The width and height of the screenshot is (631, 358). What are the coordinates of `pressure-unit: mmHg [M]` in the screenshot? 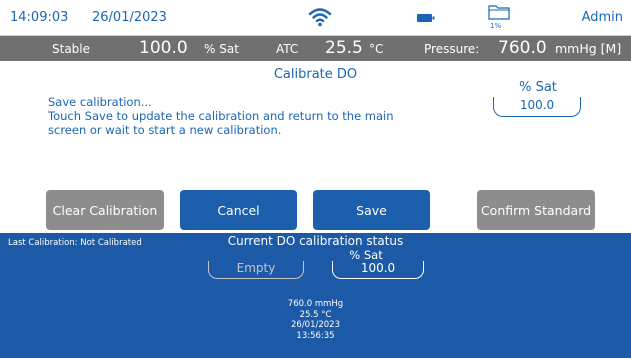 It's located at (588, 48).